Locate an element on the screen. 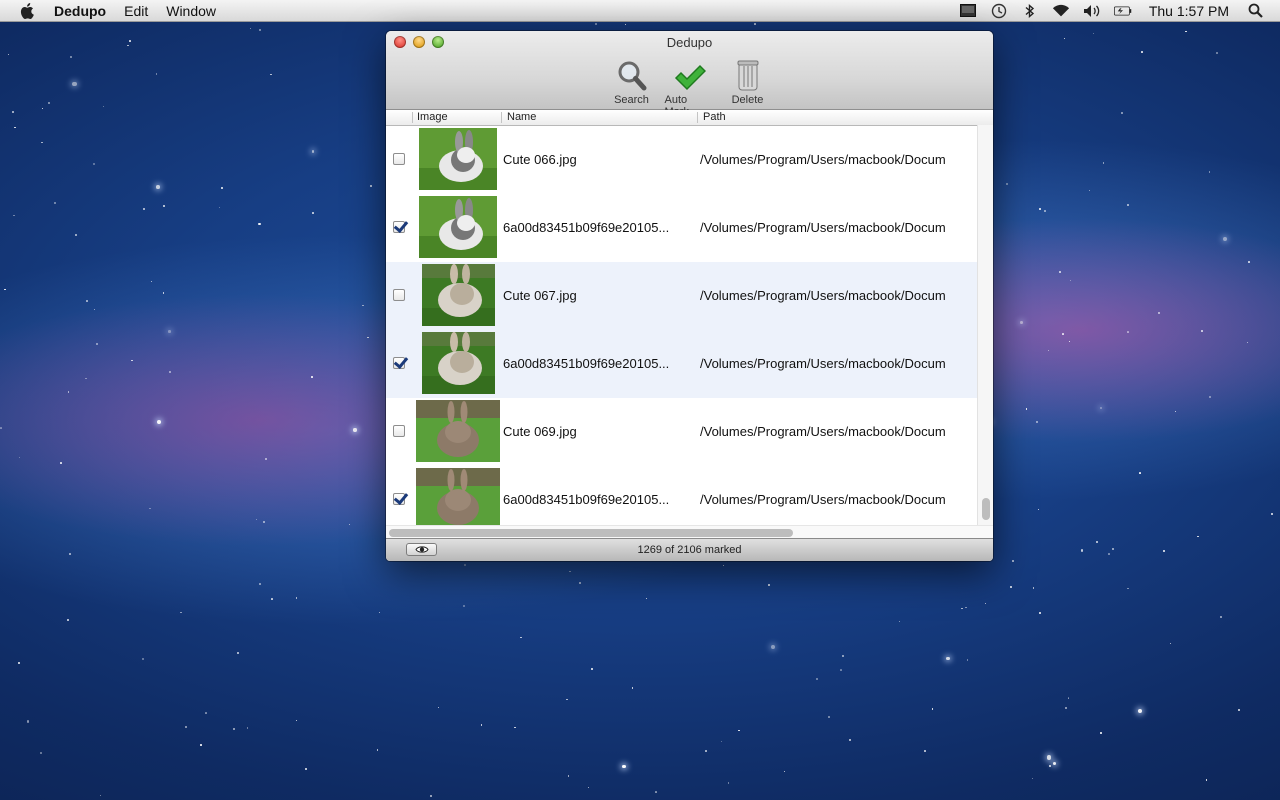 The width and height of the screenshot is (1280, 800). menu-app-name: Dedupo is located at coordinates (80, 11).